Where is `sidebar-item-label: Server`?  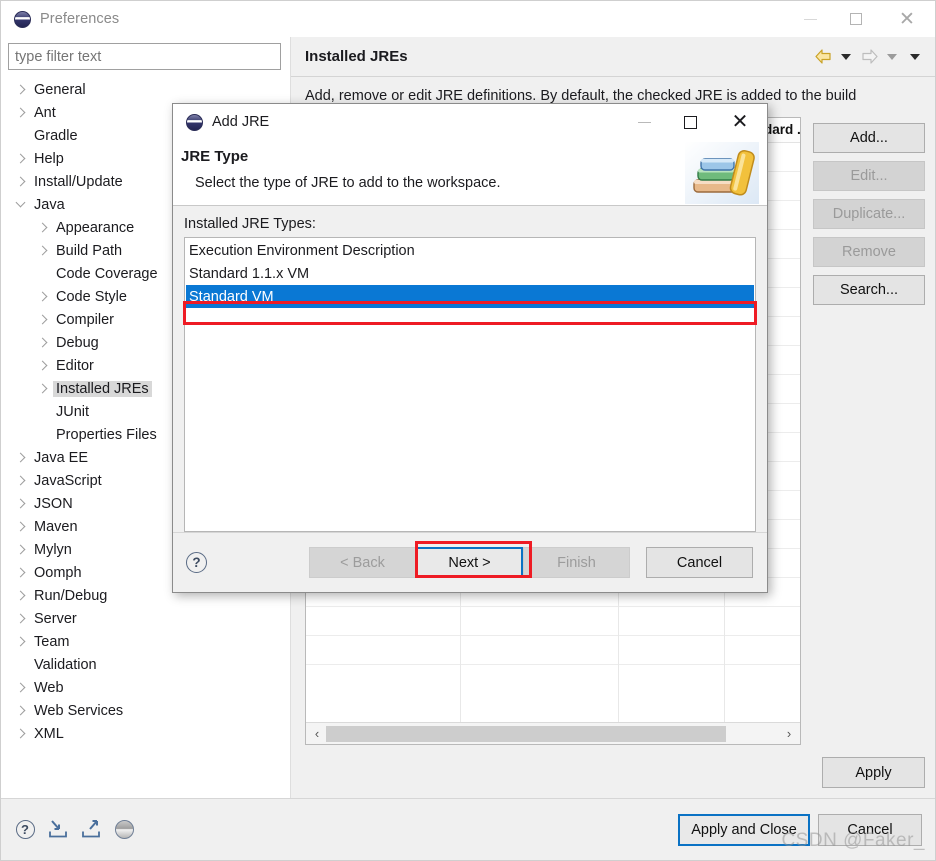
sidebar-item-label: Server is located at coordinates (55, 618).